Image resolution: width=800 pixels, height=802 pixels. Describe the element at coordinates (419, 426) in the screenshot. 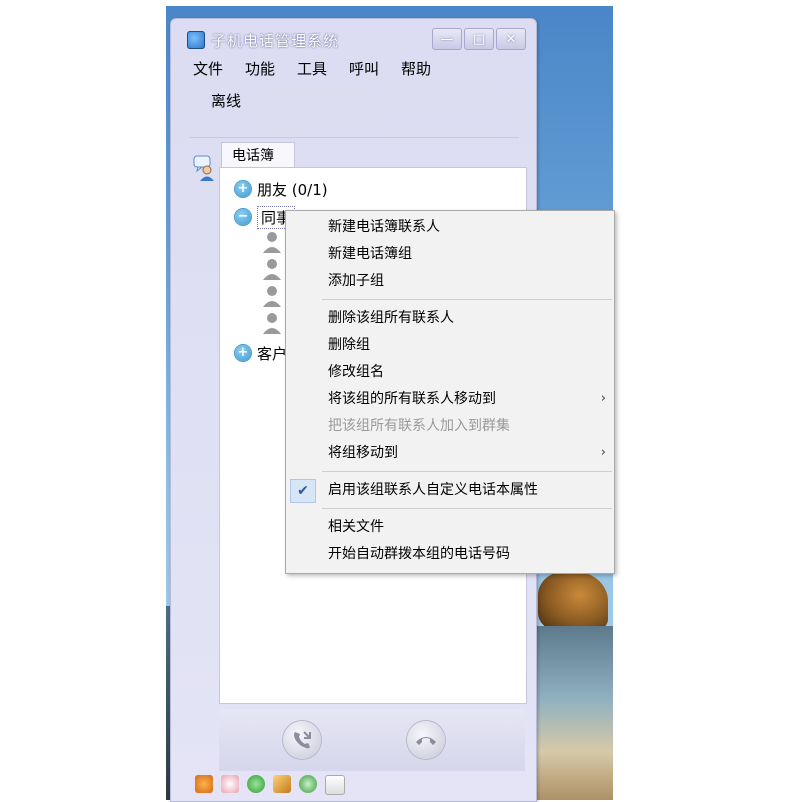

I see `menu-item-label: 把该组所有联系人加入到群集` at that location.